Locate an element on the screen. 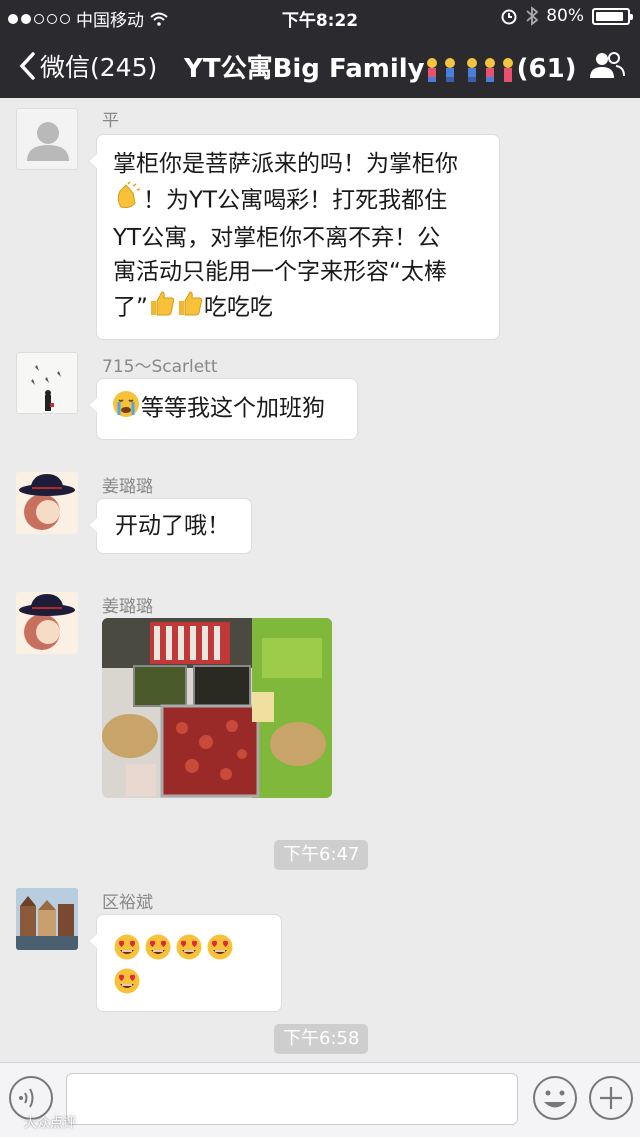 The image size is (640, 1137). emoji-row is located at coordinates (175, 963).